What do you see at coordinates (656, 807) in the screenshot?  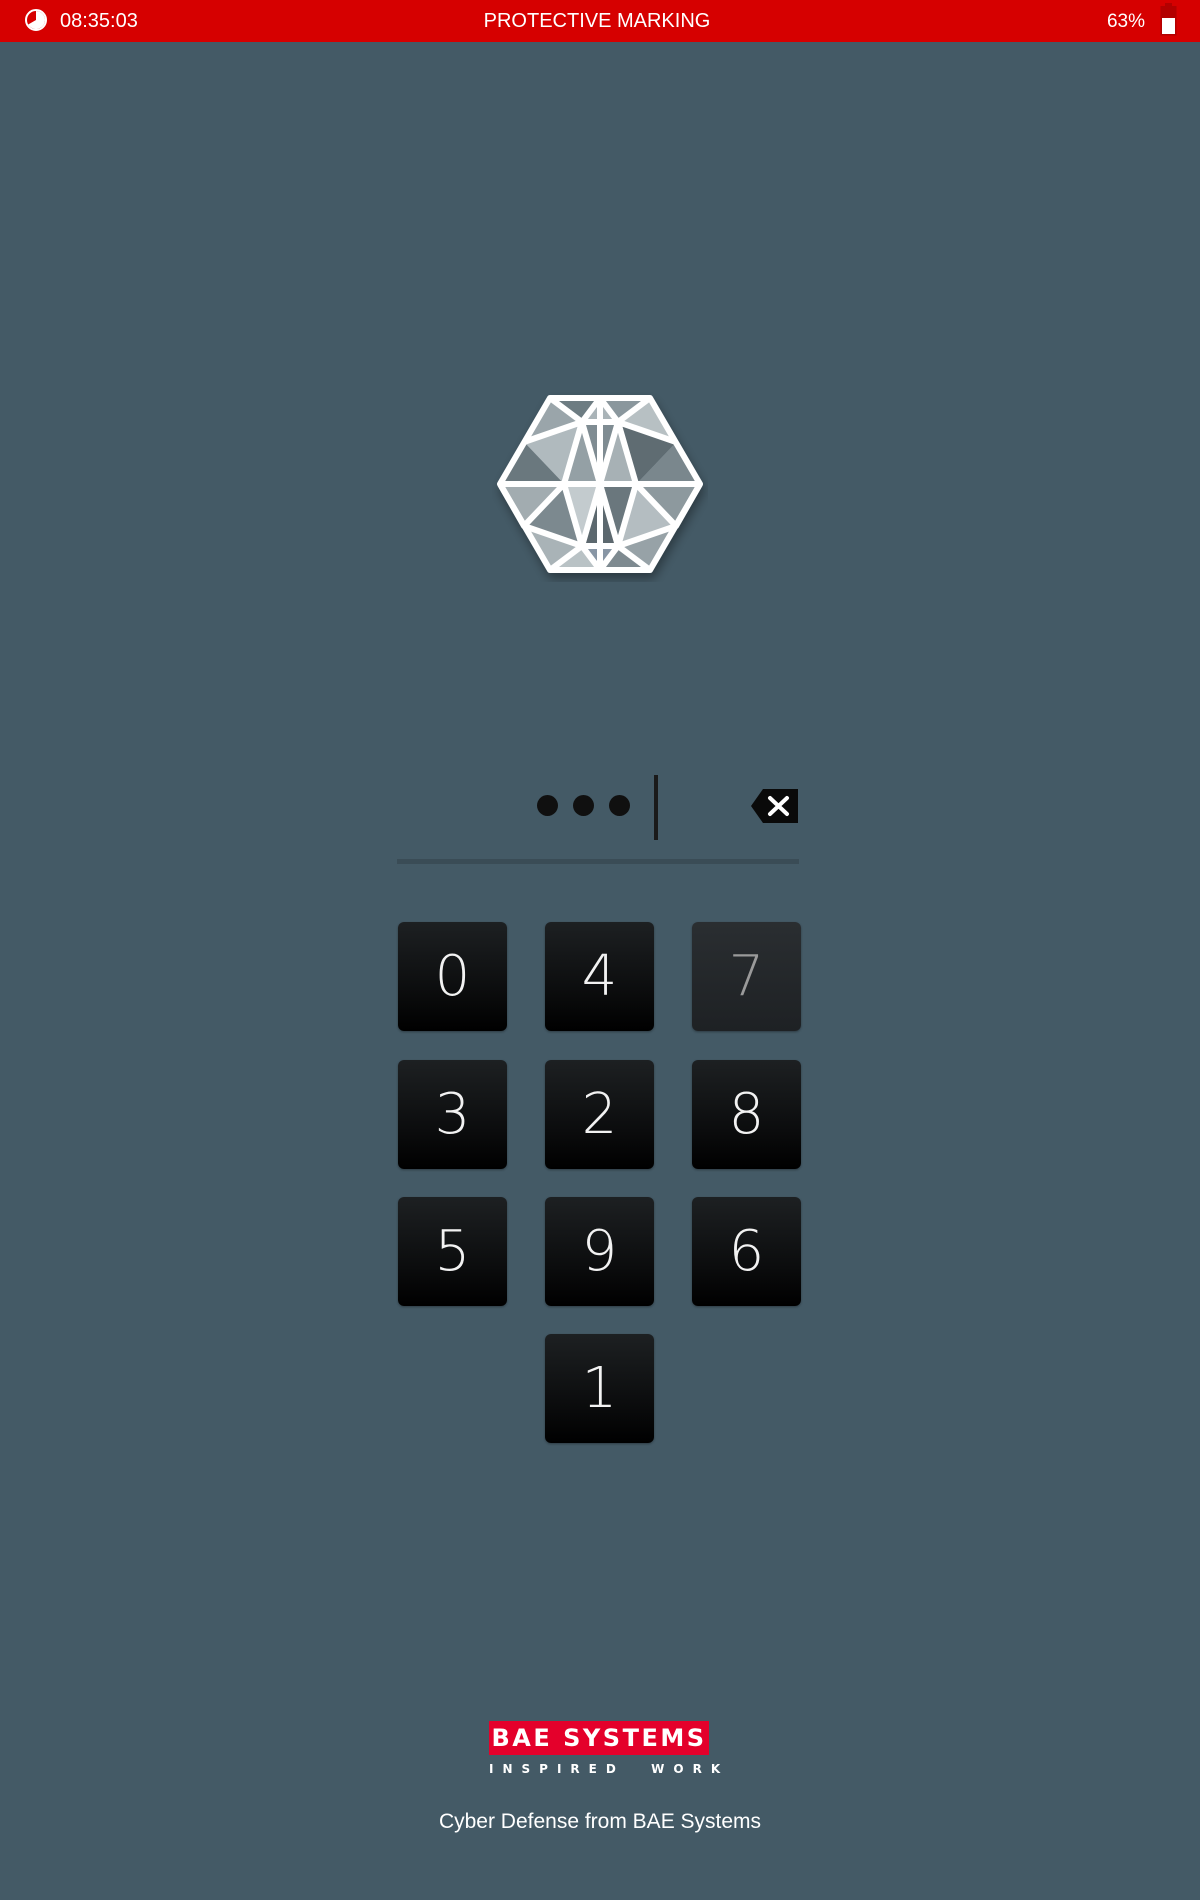 I see `text-cursor` at bounding box center [656, 807].